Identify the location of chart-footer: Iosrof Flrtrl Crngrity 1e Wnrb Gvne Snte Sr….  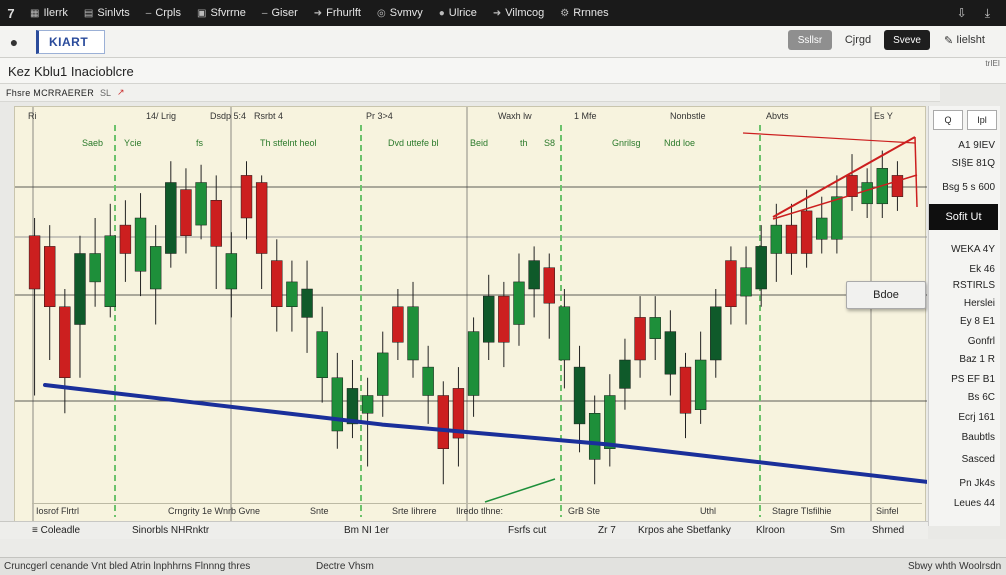
(477, 510).